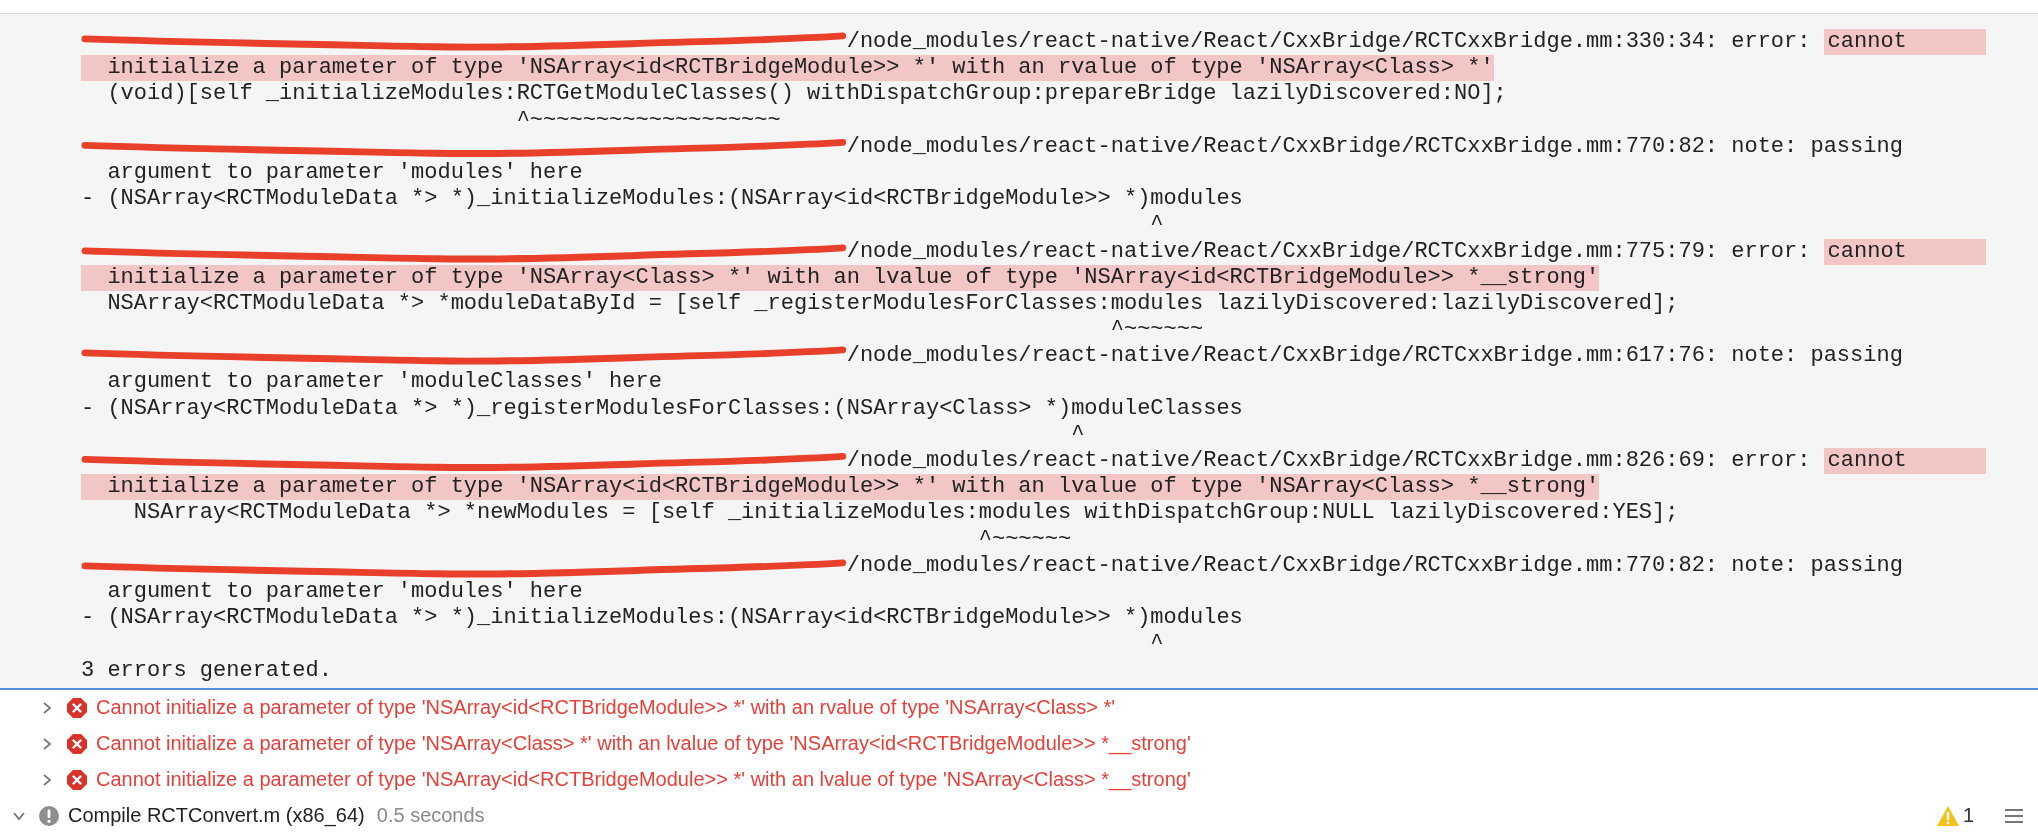 This screenshot has height=838, width=2038. What do you see at coordinates (430, 816) in the screenshot?
I see `duration-label: 0.5 seconds` at bounding box center [430, 816].